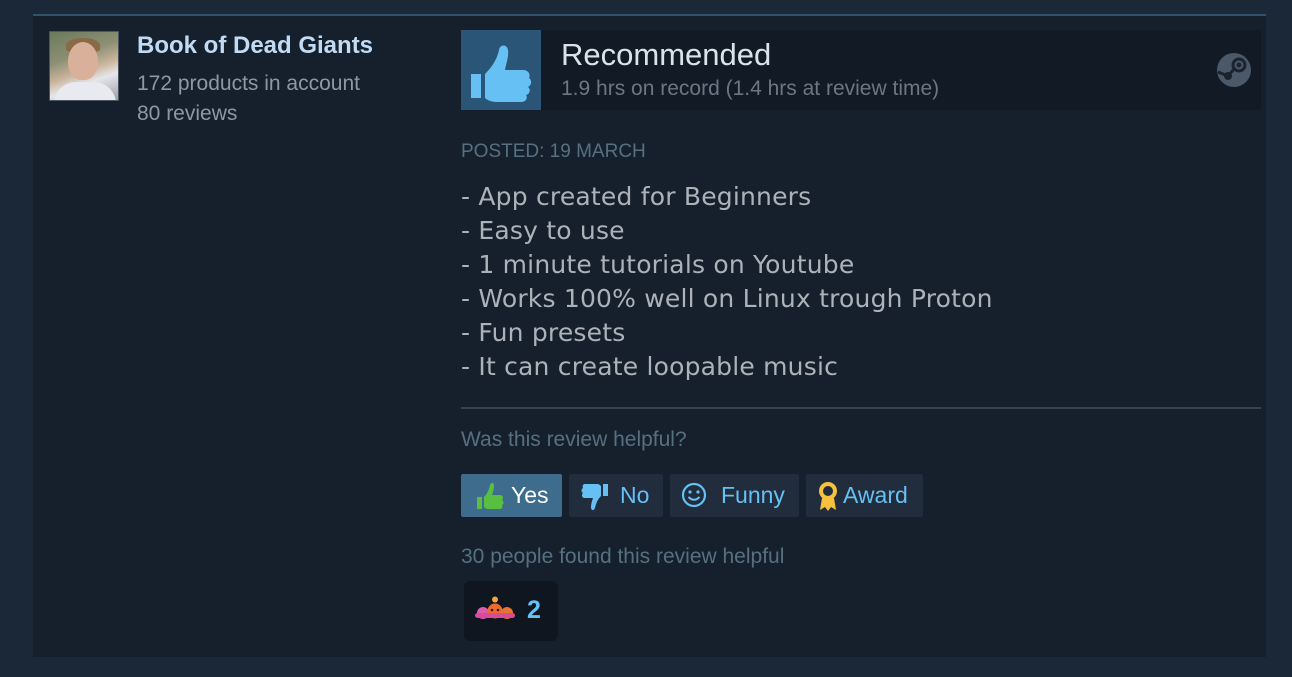 Image resolution: width=1292 pixels, height=677 pixels. What do you see at coordinates (828, 496) in the screenshot?
I see `award-ribbon-icon` at bounding box center [828, 496].